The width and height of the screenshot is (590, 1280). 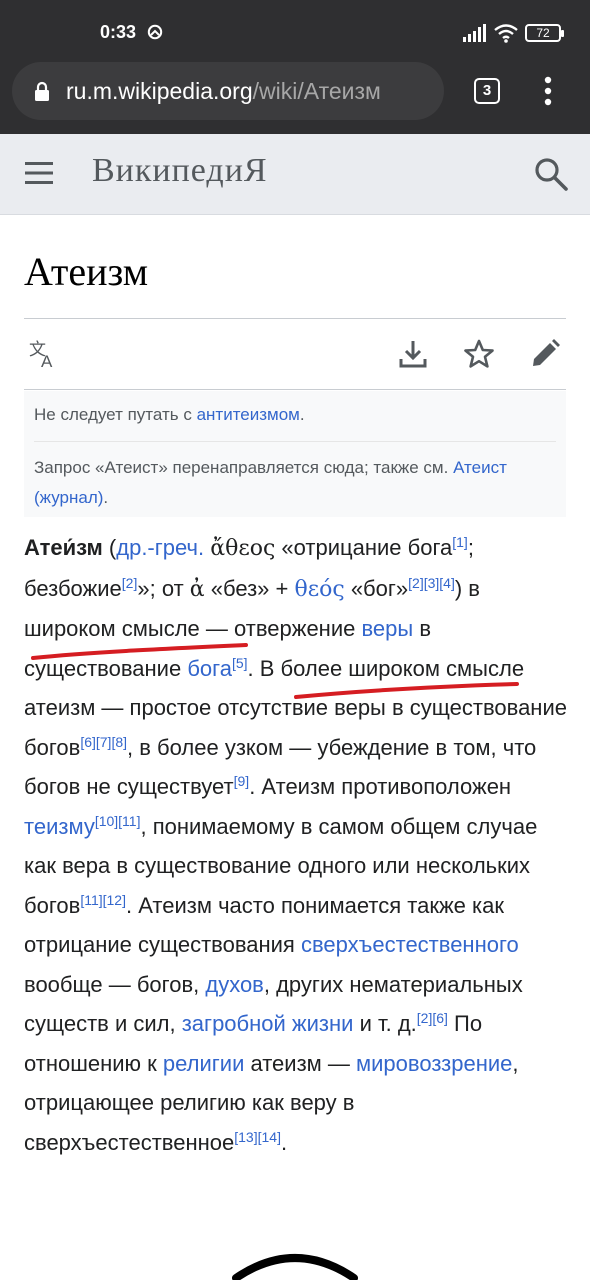 What do you see at coordinates (103, 900) in the screenshot?
I see `ref-link: [11][12]` at bounding box center [103, 900].